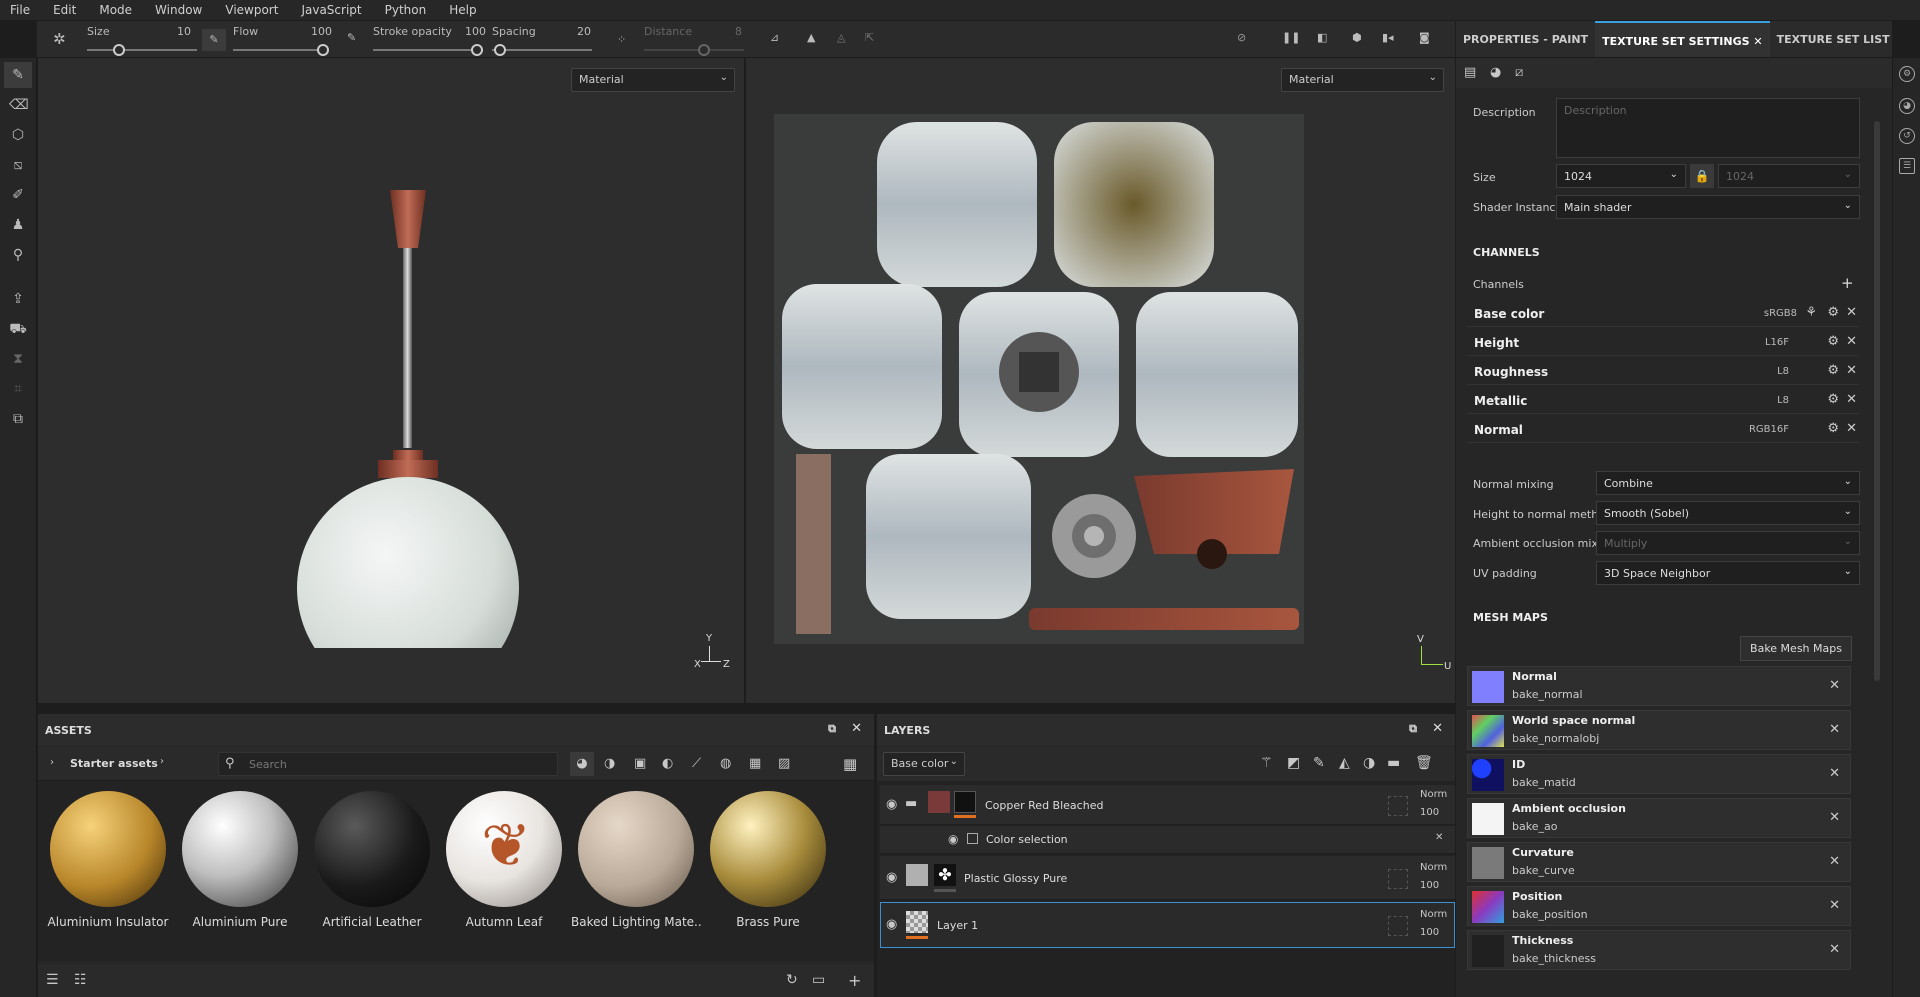 The image size is (1920, 997). Describe the element at coordinates (18, 255) in the screenshot. I see `color-picker-icon: ⚲` at that location.